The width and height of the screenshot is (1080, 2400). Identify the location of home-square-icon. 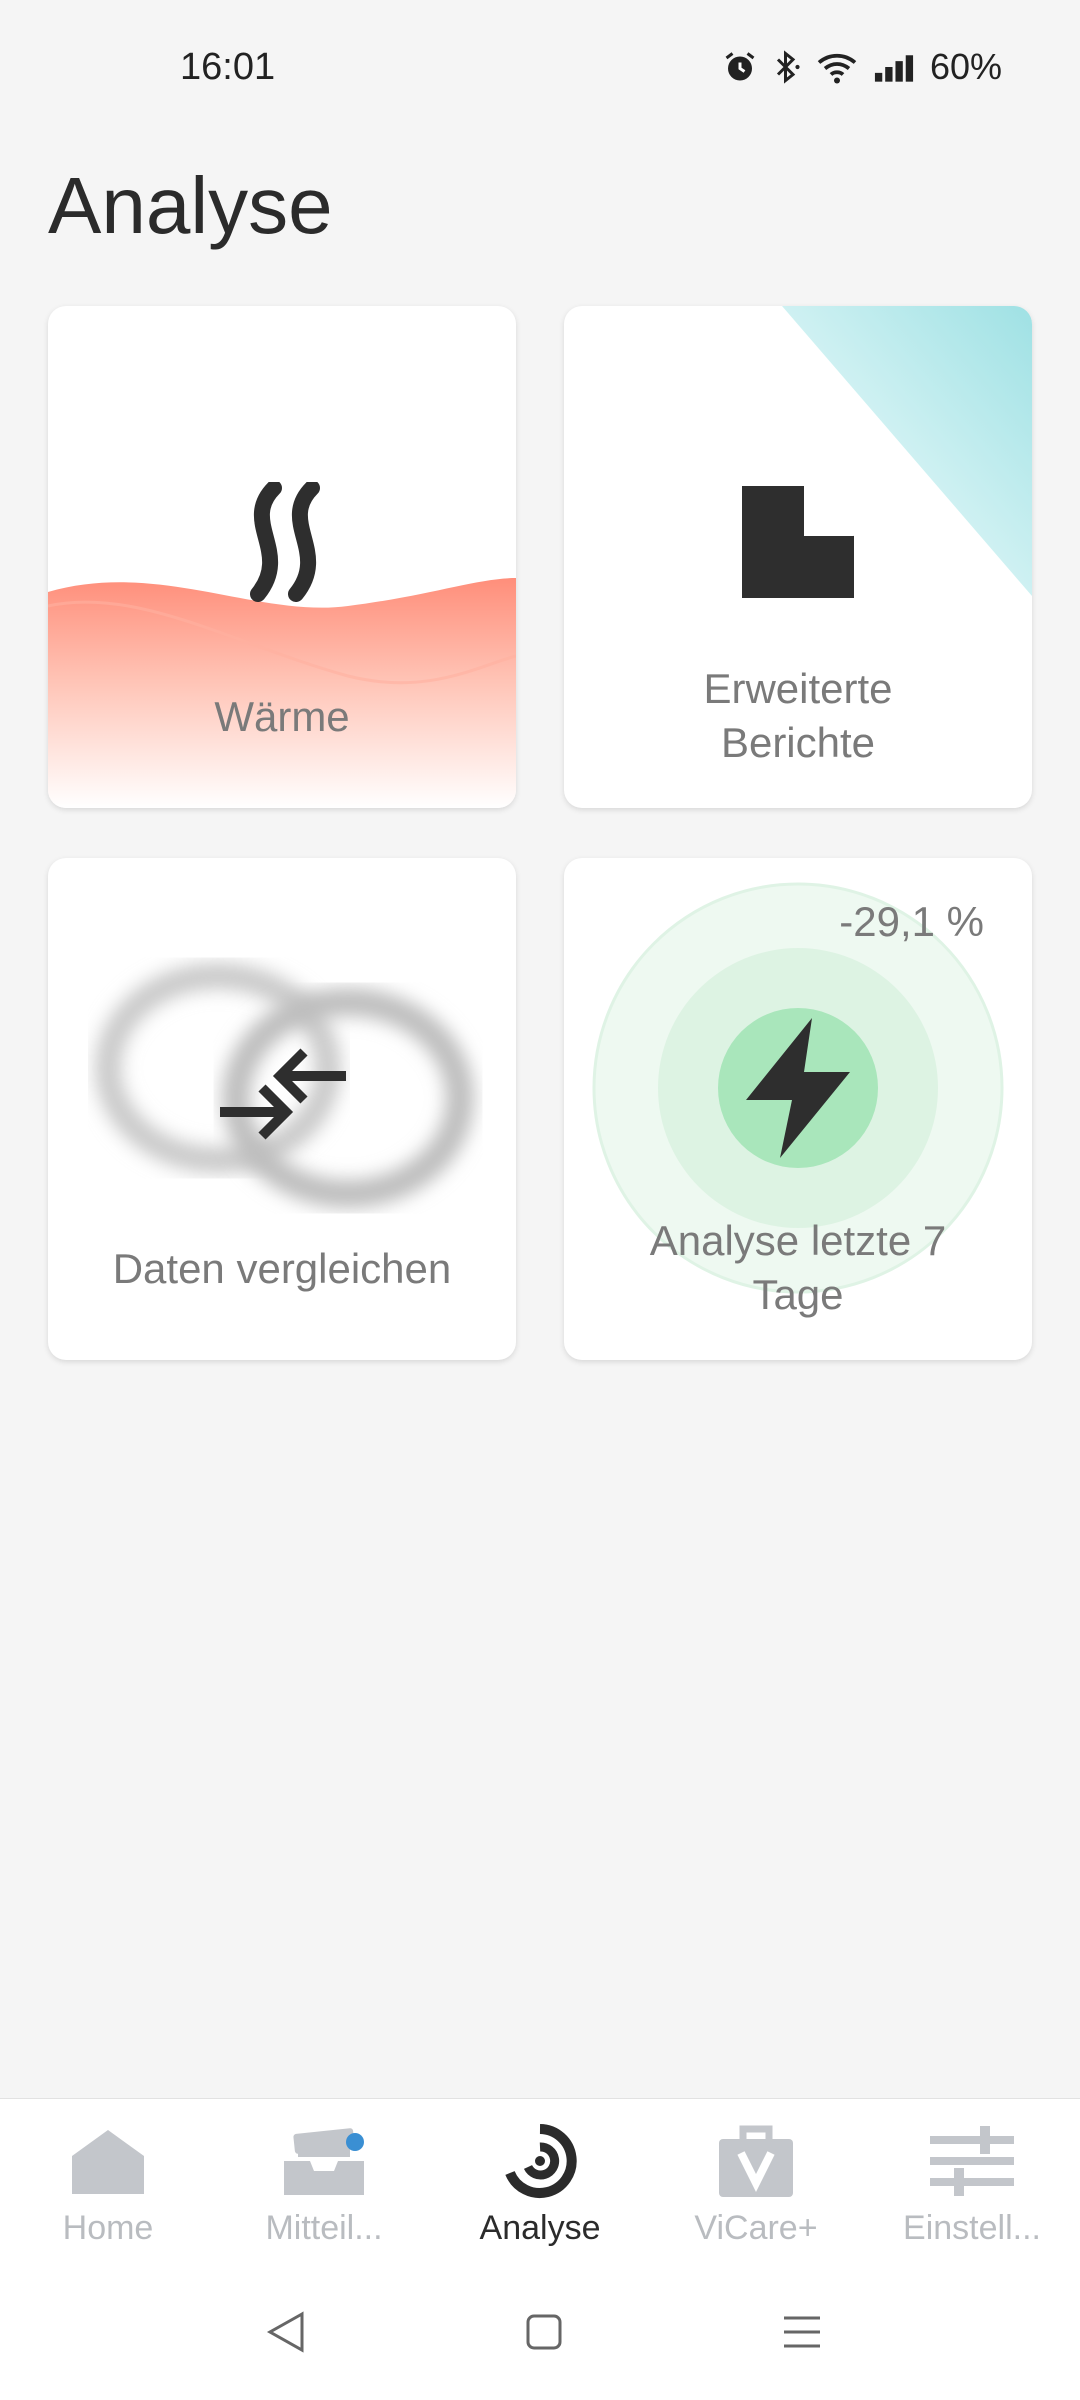
(544, 2334).